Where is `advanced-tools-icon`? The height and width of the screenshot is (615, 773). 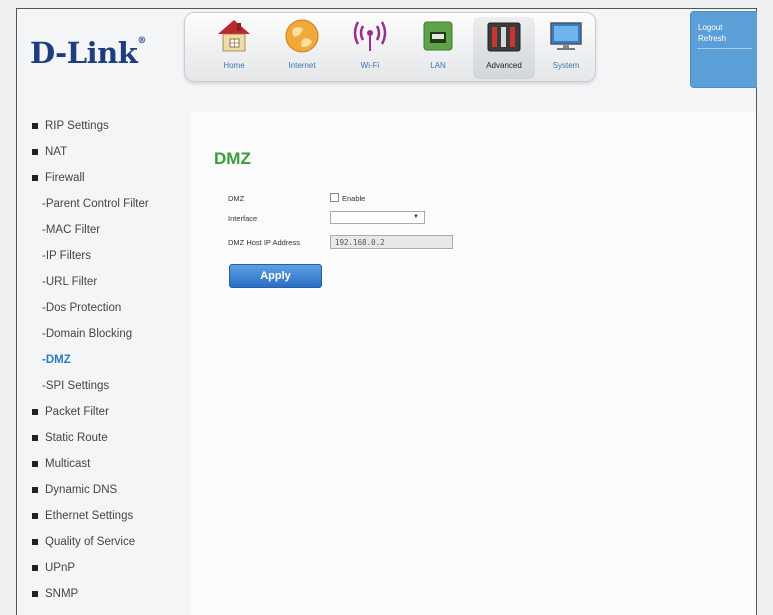 advanced-tools-icon is located at coordinates (504, 36).